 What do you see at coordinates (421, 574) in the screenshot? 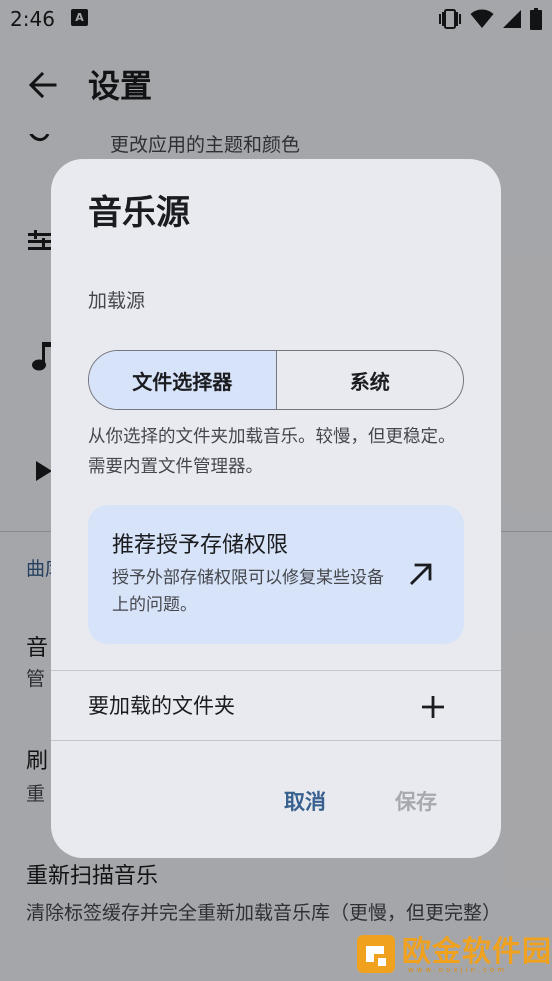
I see `open-external-icon` at bounding box center [421, 574].